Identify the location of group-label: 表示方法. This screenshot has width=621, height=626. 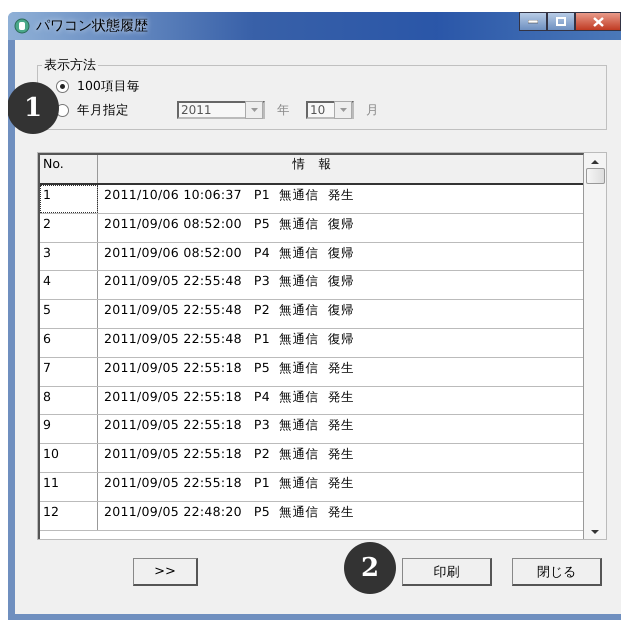
(70, 65).